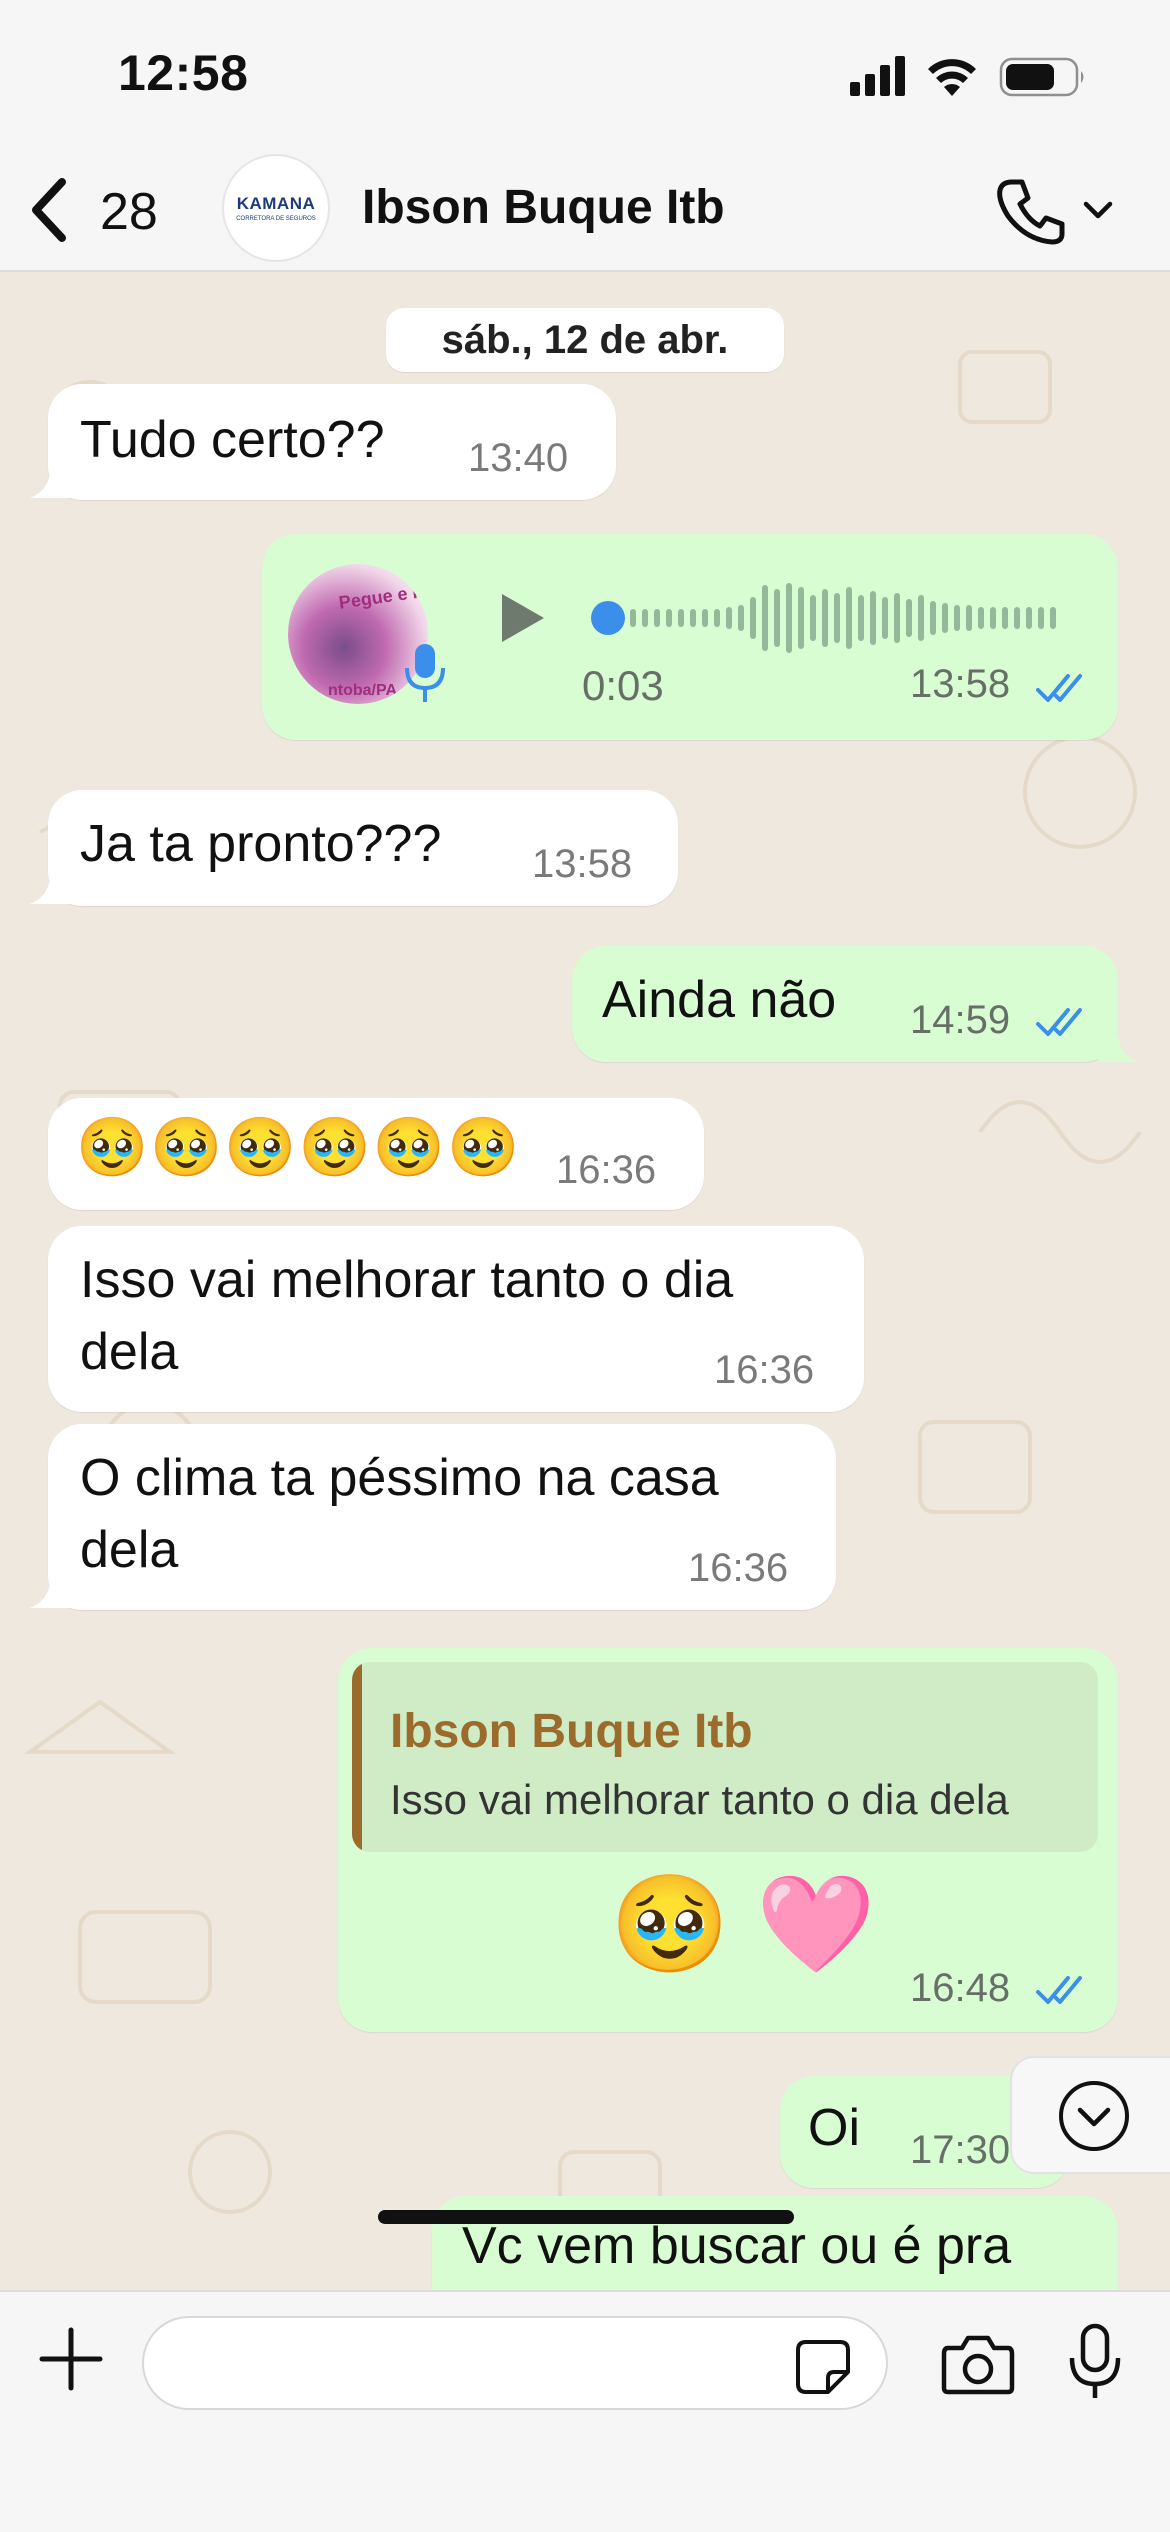 Image resolution: width=1170 pixels, height=2532 pixels. I want to click on message-text-line: Isso vai melhorar tanto o dia, so click(407, 1280).